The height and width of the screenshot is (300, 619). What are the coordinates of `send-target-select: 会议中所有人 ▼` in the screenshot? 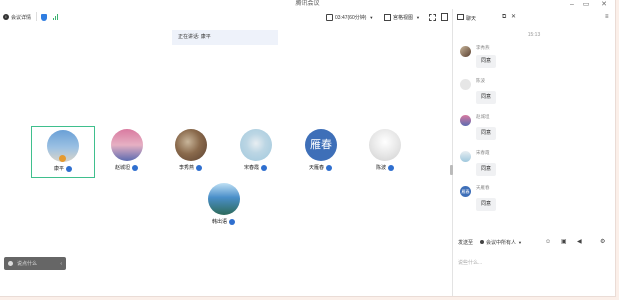 It's located at (501, 242).